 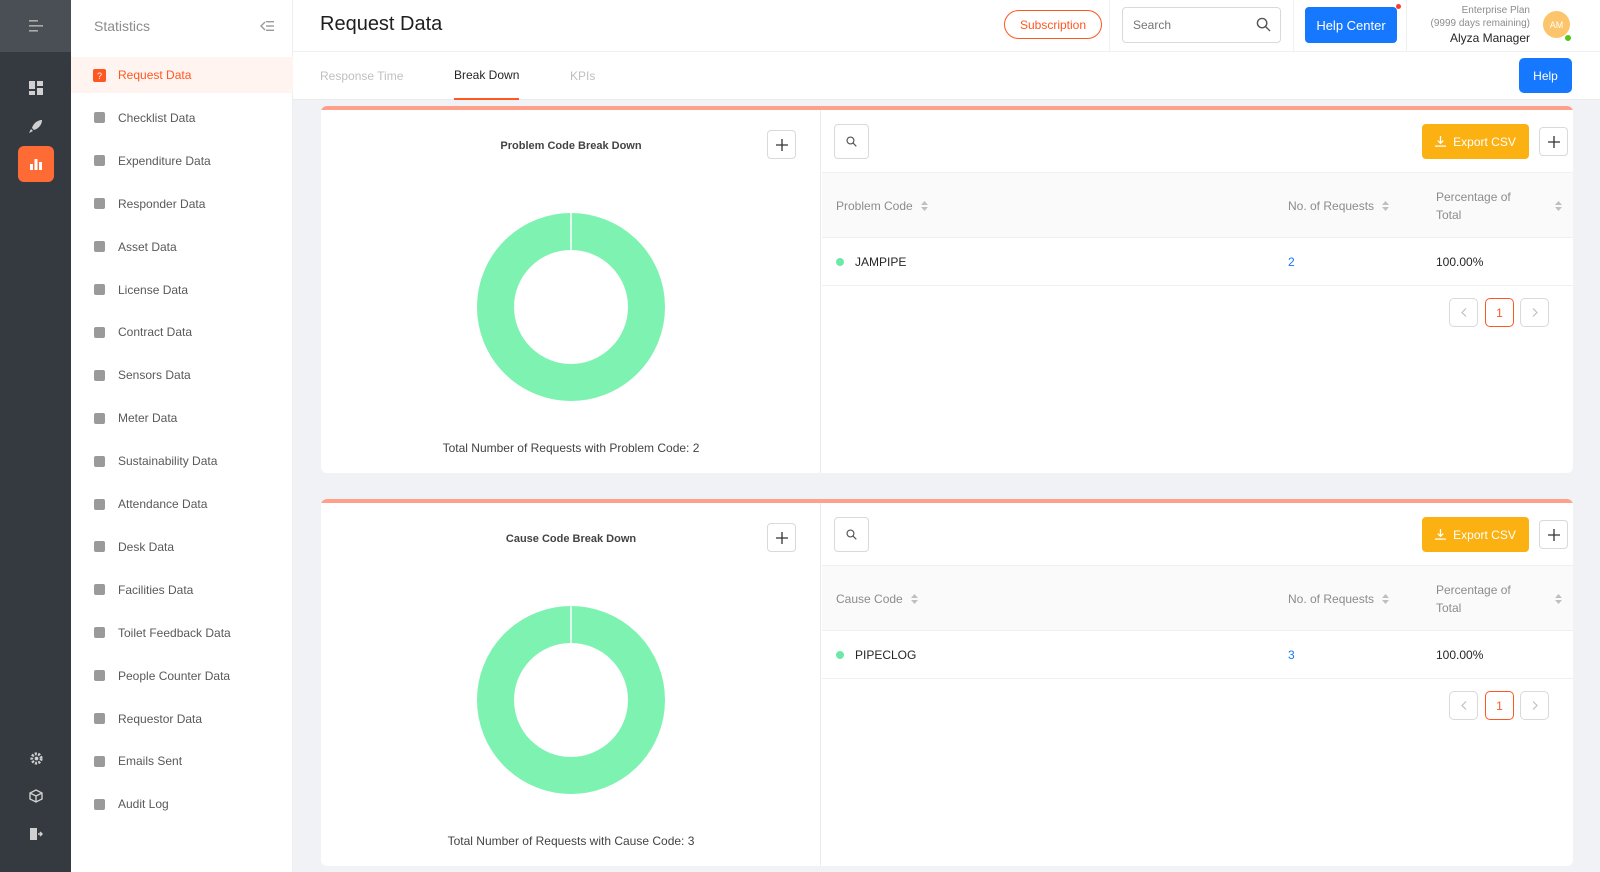 I want to click on sidebar-item-desk-data: Desk Data, so click(x=182, y=547).